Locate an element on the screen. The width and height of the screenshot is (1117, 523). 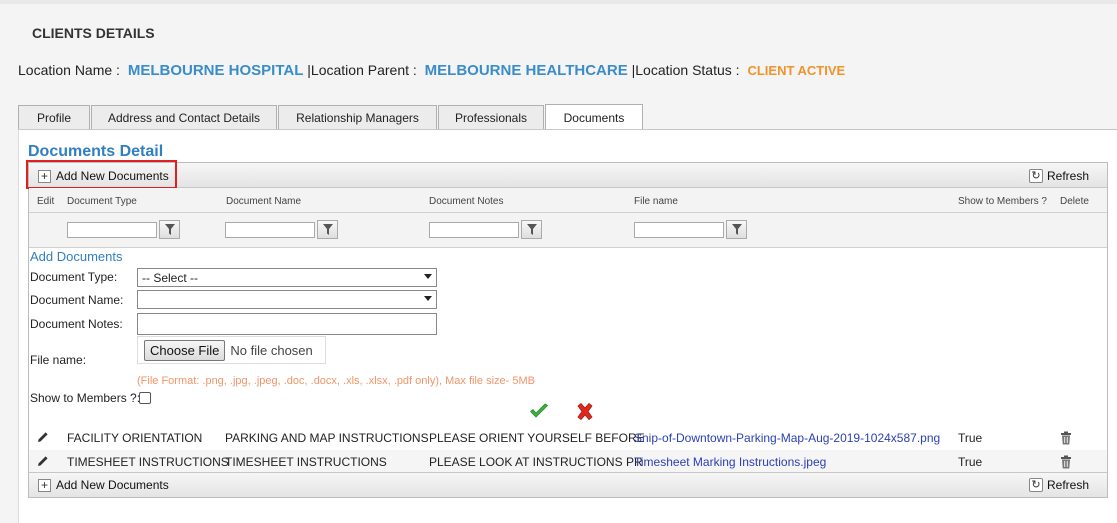
column-header-edit: Edit is located at coordinates (46, 201).